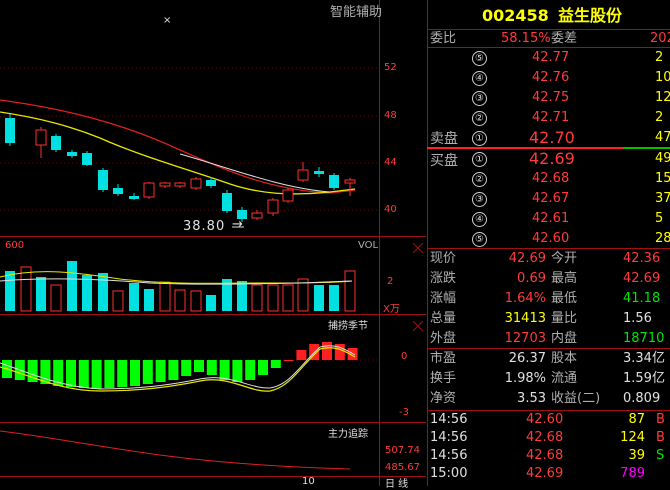 This screenshot has height=490, width=670. What do you see at coordinates (525, 378) in the screenshot?
I see `stat-value: 1.98%` at bounding box center [525, 378].